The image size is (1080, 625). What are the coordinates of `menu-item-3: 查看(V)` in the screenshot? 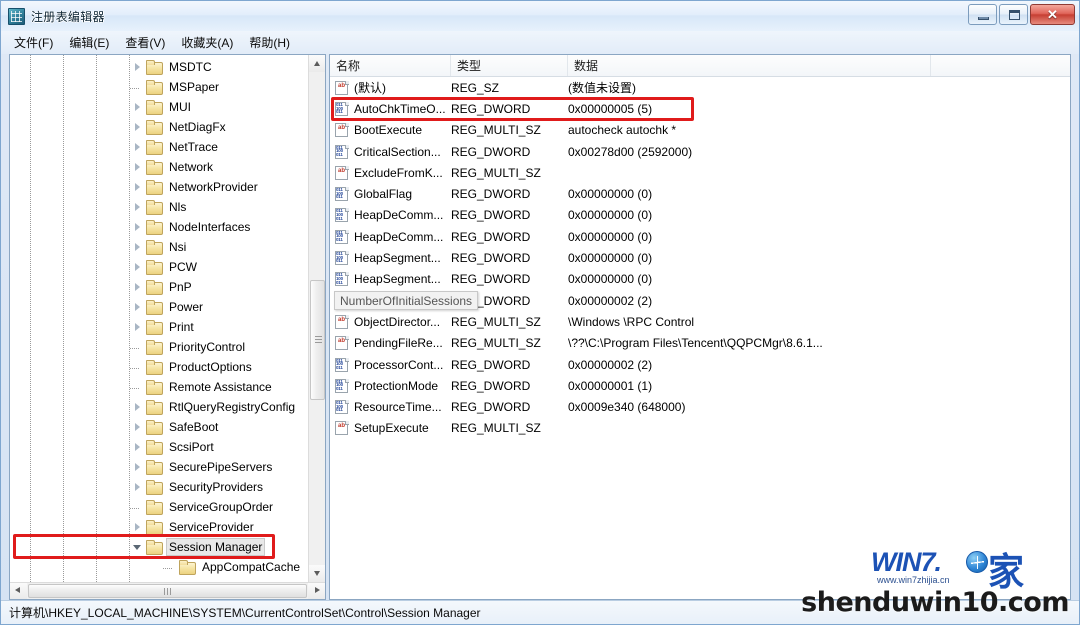 It's located at (147, 43).